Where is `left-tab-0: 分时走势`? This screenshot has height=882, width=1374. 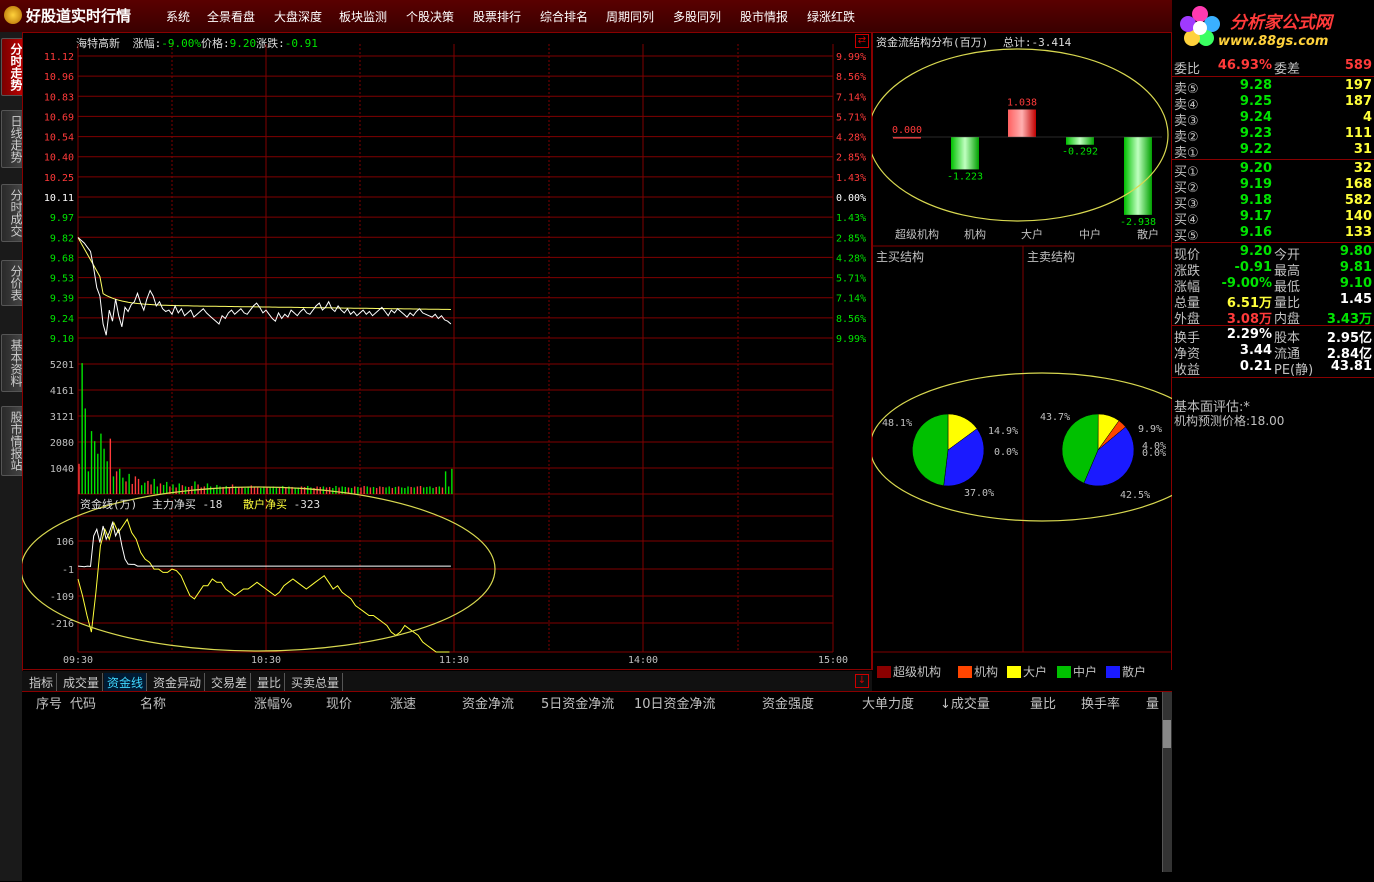
left-tab-0: 分时走势 is located at coordinates (12, 67).